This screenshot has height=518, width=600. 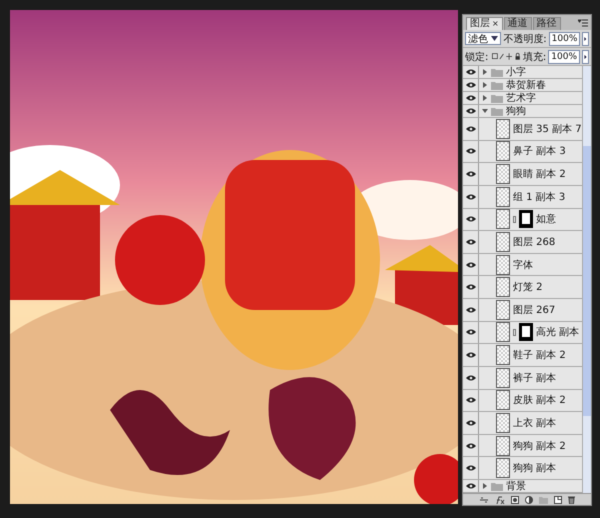 I want to click on layer-name: 字体, so click(x=523, y=265).